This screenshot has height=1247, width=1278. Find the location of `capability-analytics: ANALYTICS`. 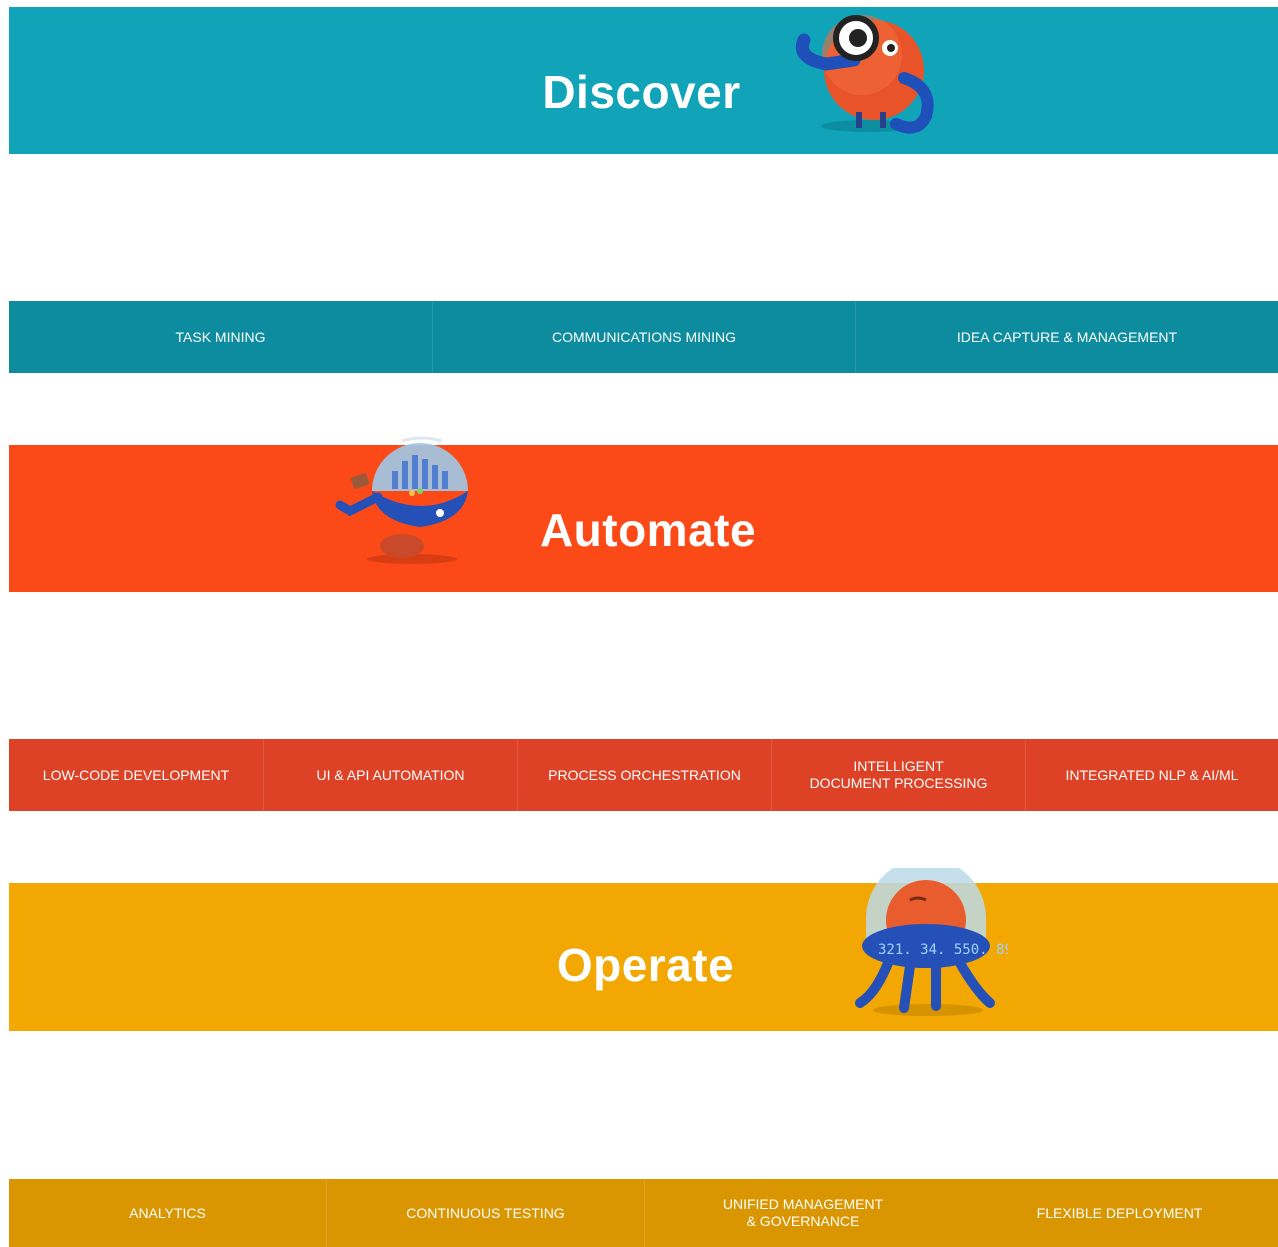

capability-analytics: ANALYTICS is located at coordinates (167, 1213).